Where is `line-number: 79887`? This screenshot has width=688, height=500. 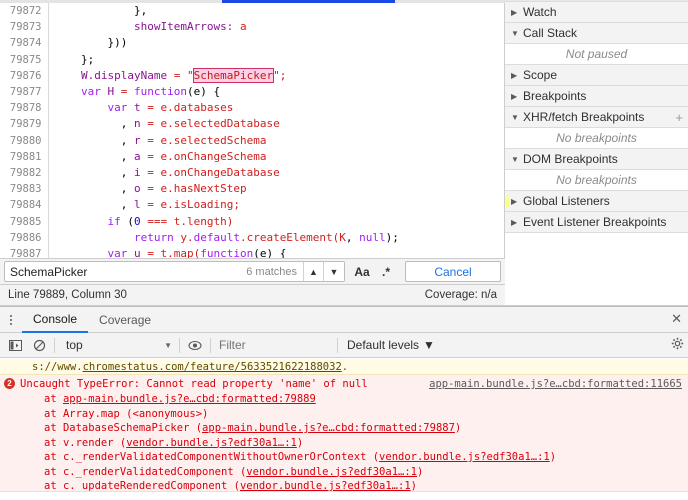
line-number: 79887 is located at coordinates (24, 252).